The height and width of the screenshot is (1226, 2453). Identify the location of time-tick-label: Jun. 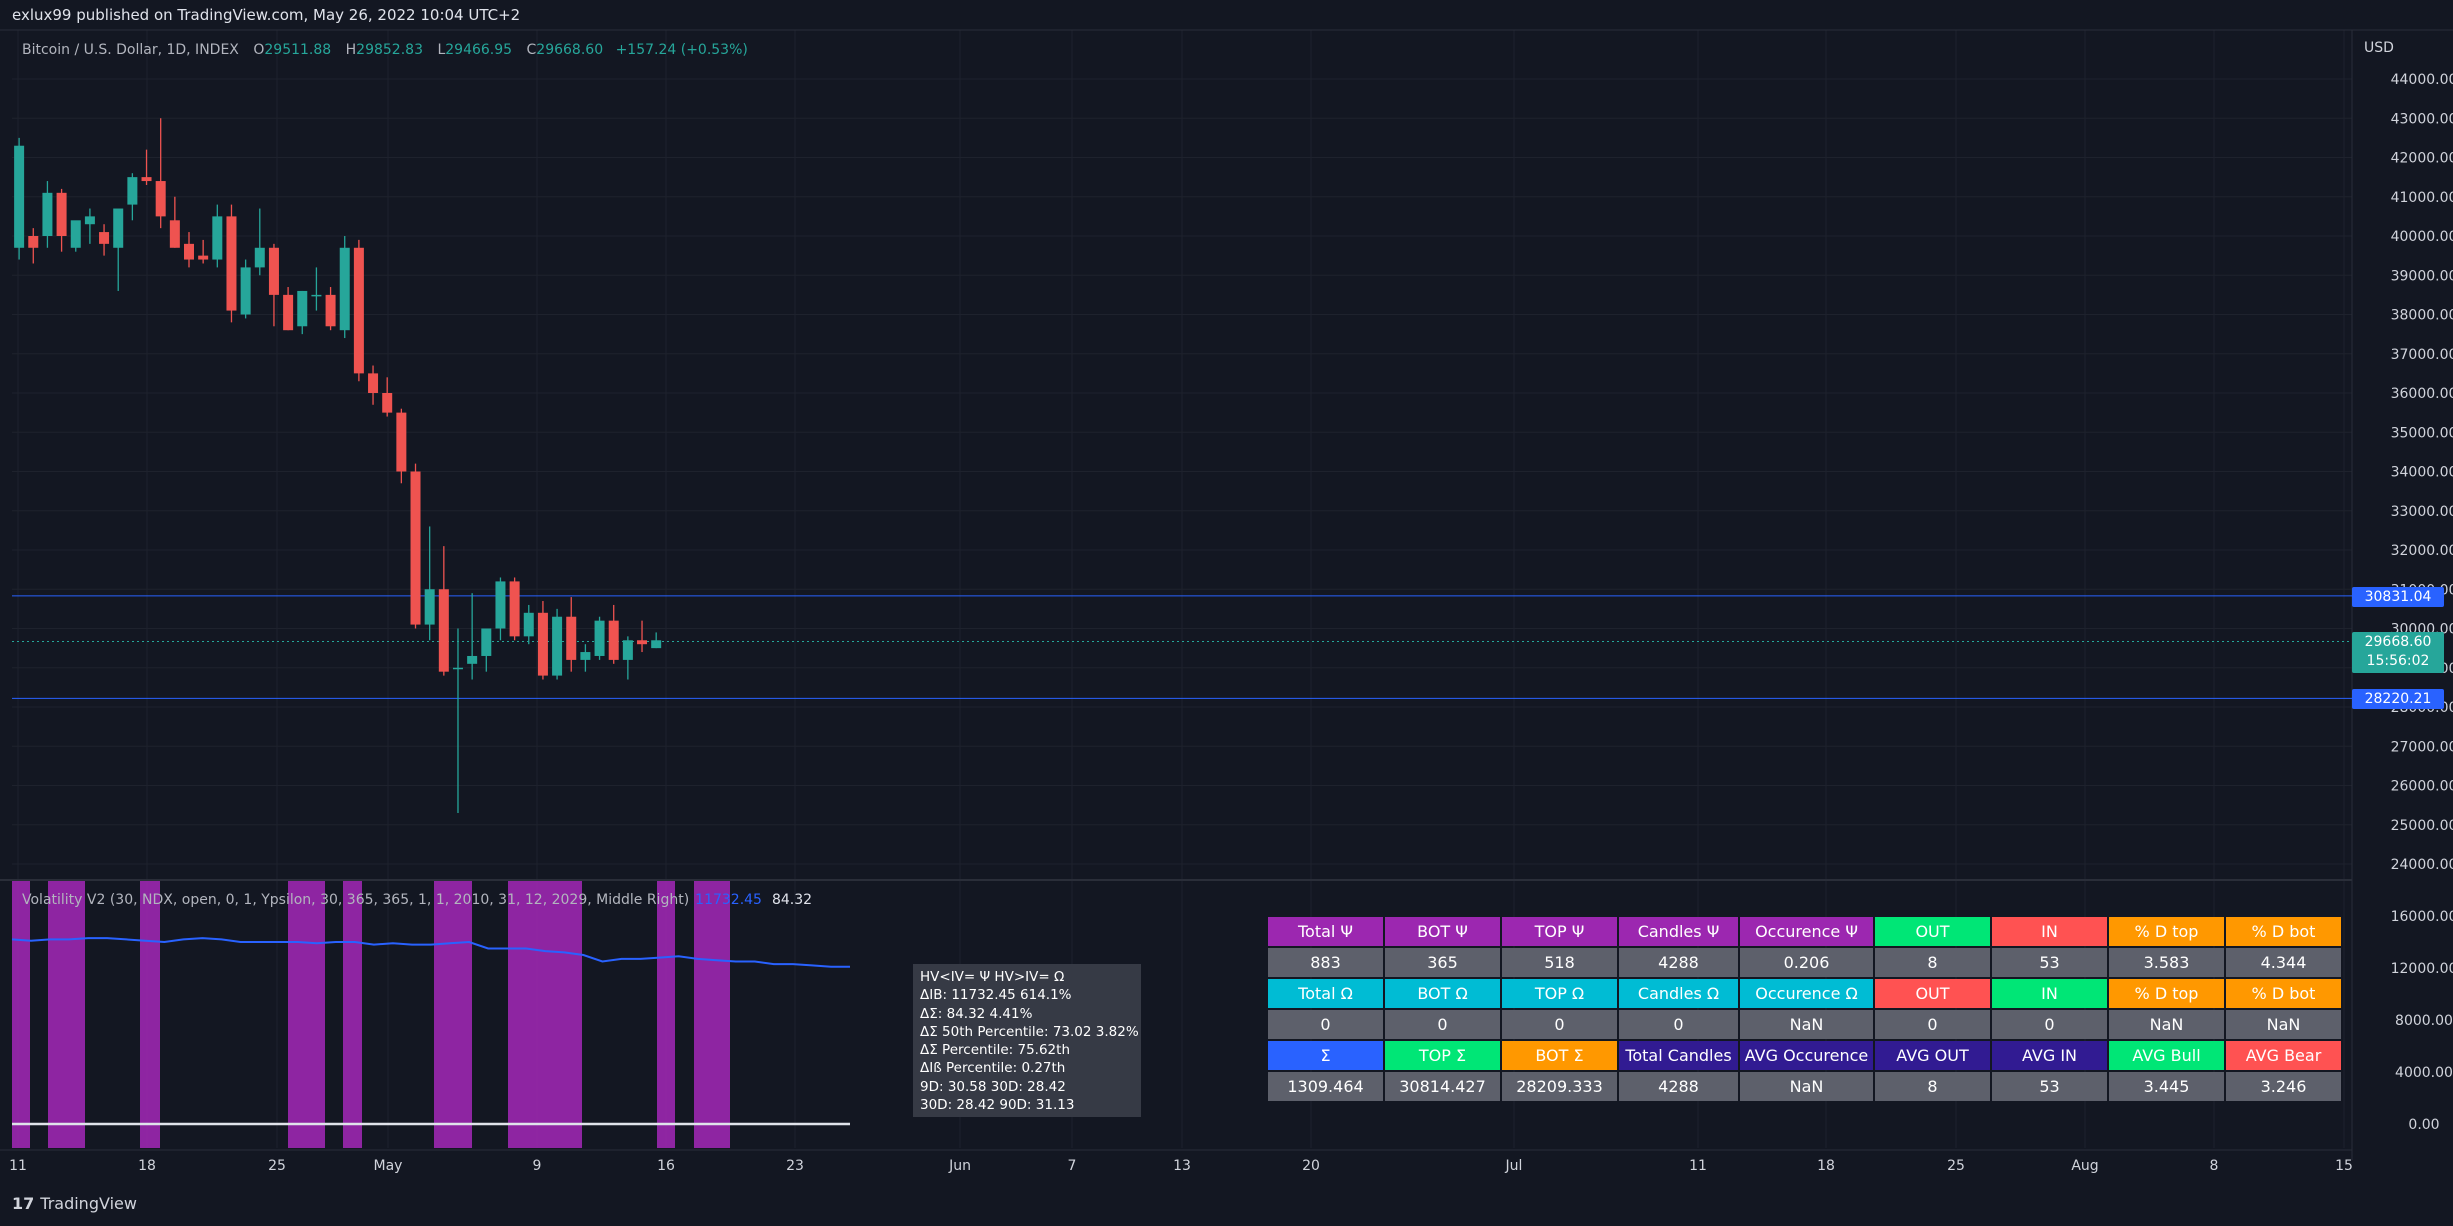
(959, 1166).